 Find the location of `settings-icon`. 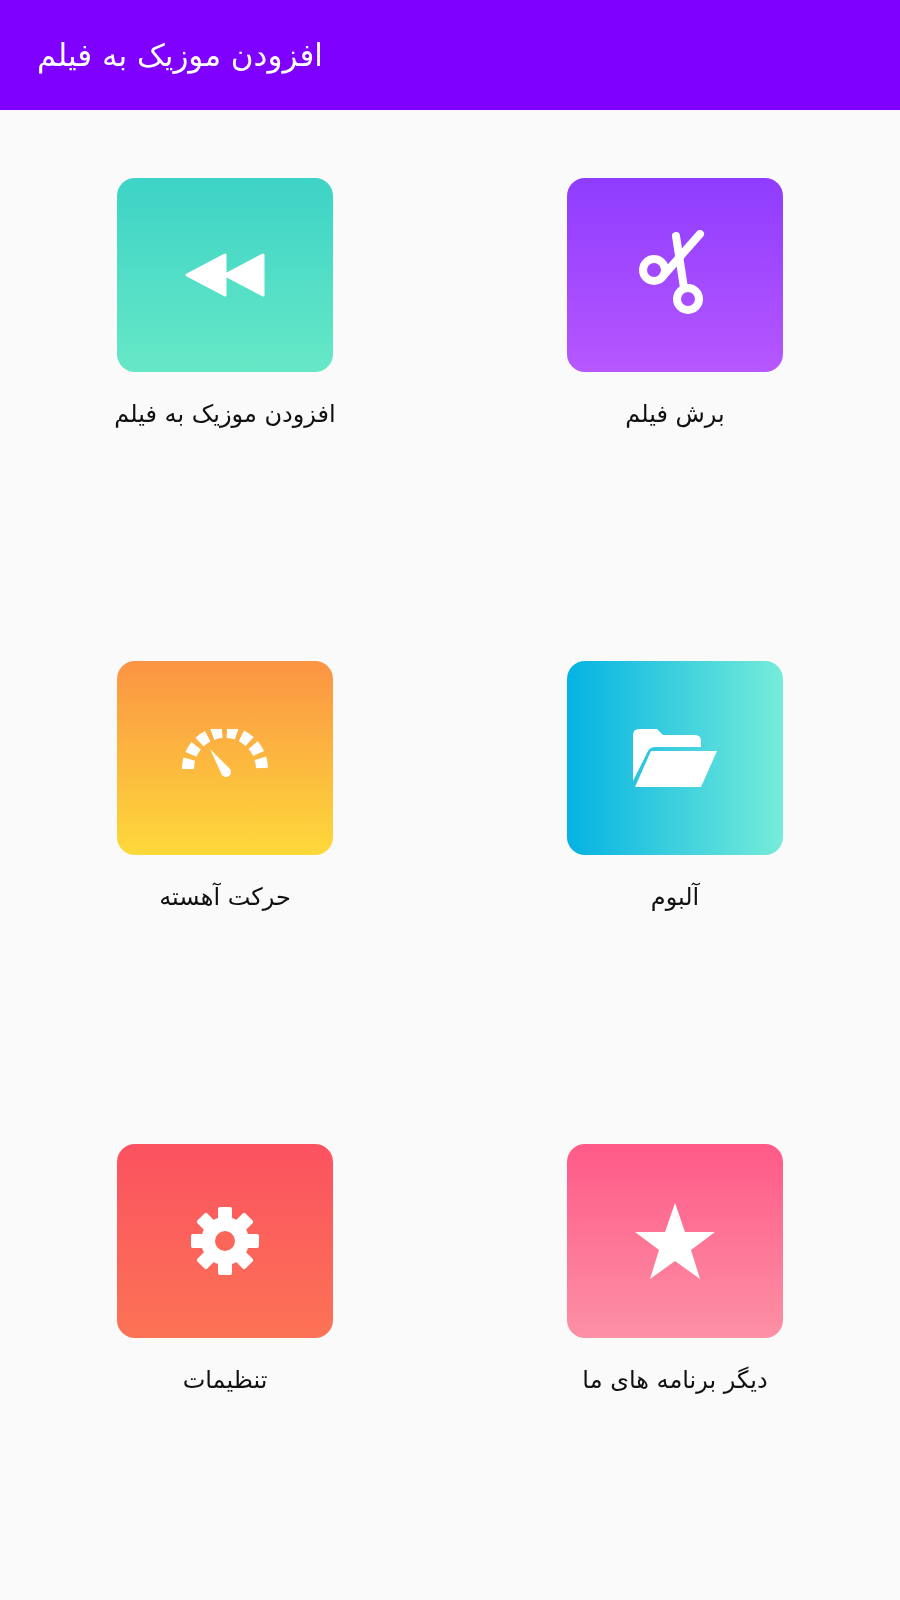

settings-icon is located at coordinates (225, 1241).